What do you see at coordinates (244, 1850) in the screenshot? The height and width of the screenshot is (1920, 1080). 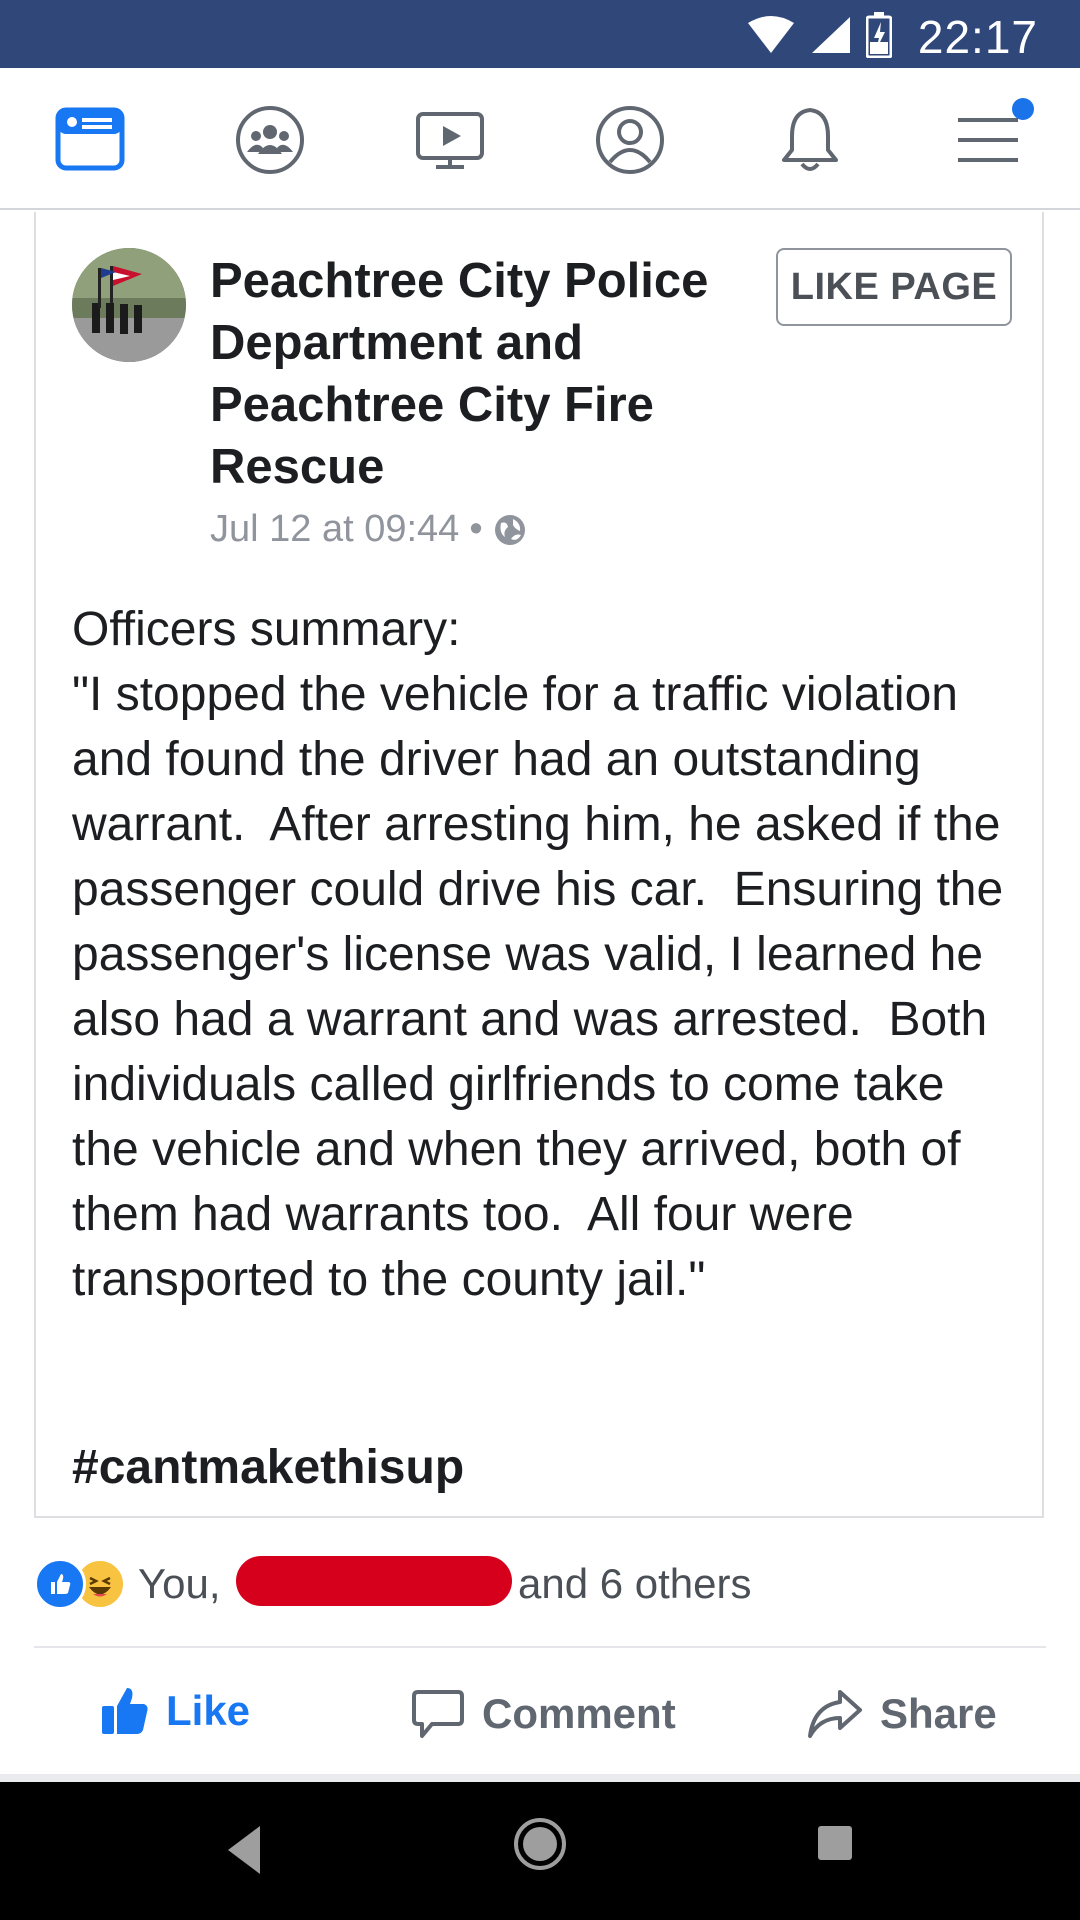 I see `back-icon` at bounding box center [244, 1850].